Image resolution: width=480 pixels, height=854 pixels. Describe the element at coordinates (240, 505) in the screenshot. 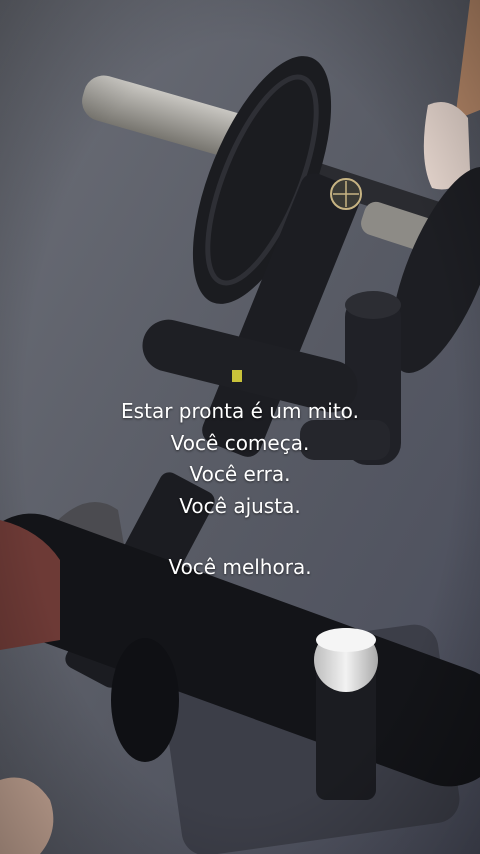

I see `caption-line-4: Você ajusta.` at that location.